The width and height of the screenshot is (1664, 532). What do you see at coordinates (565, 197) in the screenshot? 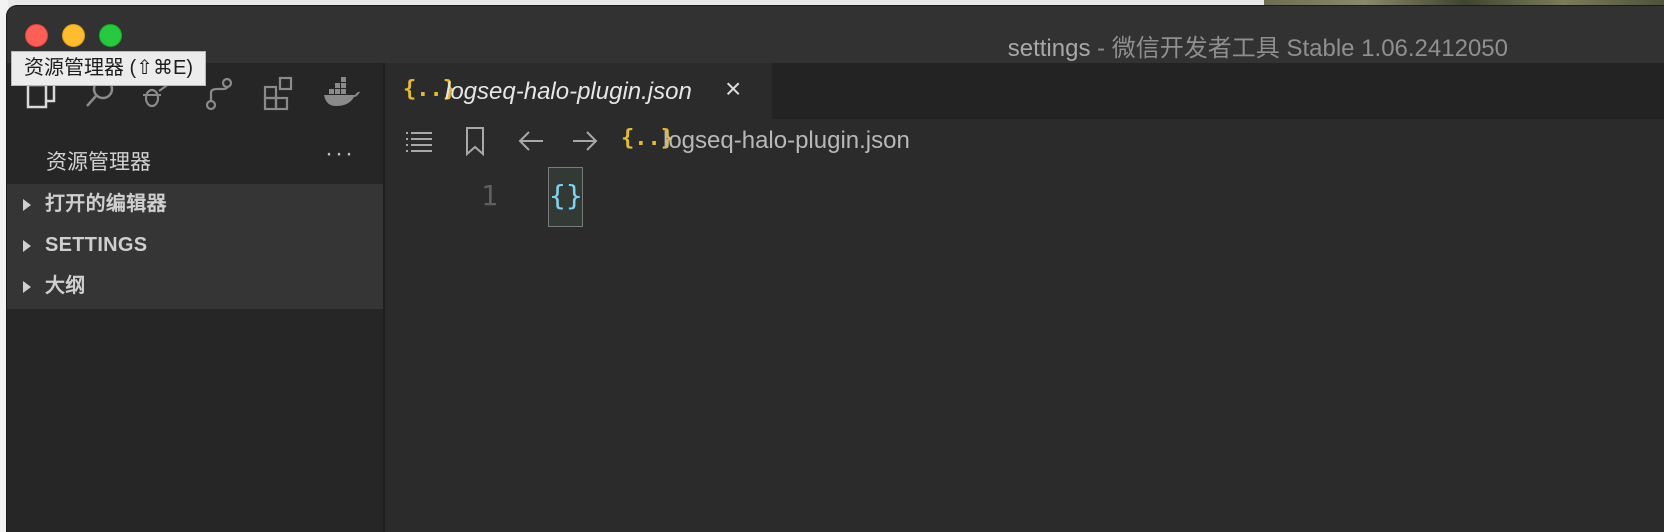
I see `code-line: {}` at bounding box center [565, 197].